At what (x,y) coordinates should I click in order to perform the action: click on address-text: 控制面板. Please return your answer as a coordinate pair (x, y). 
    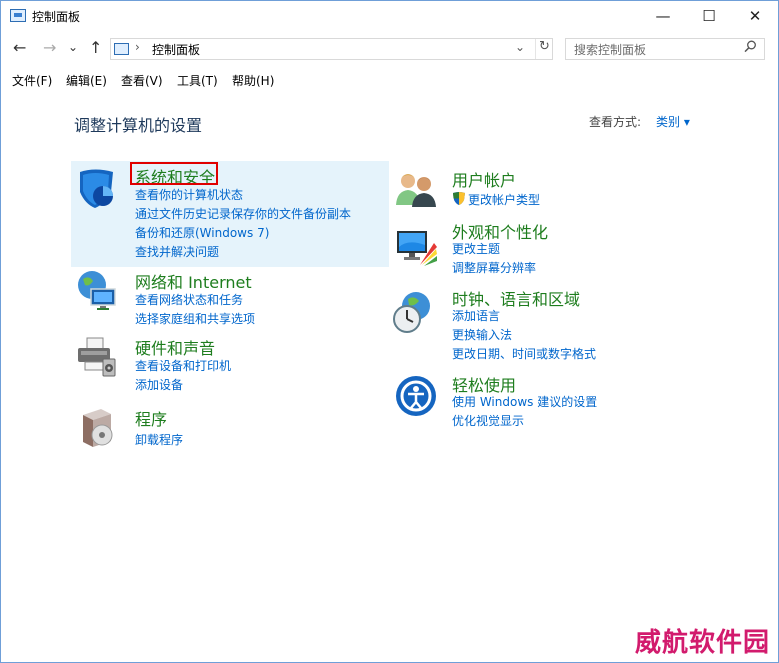
    Looking at the image, I should click on (176, 49).